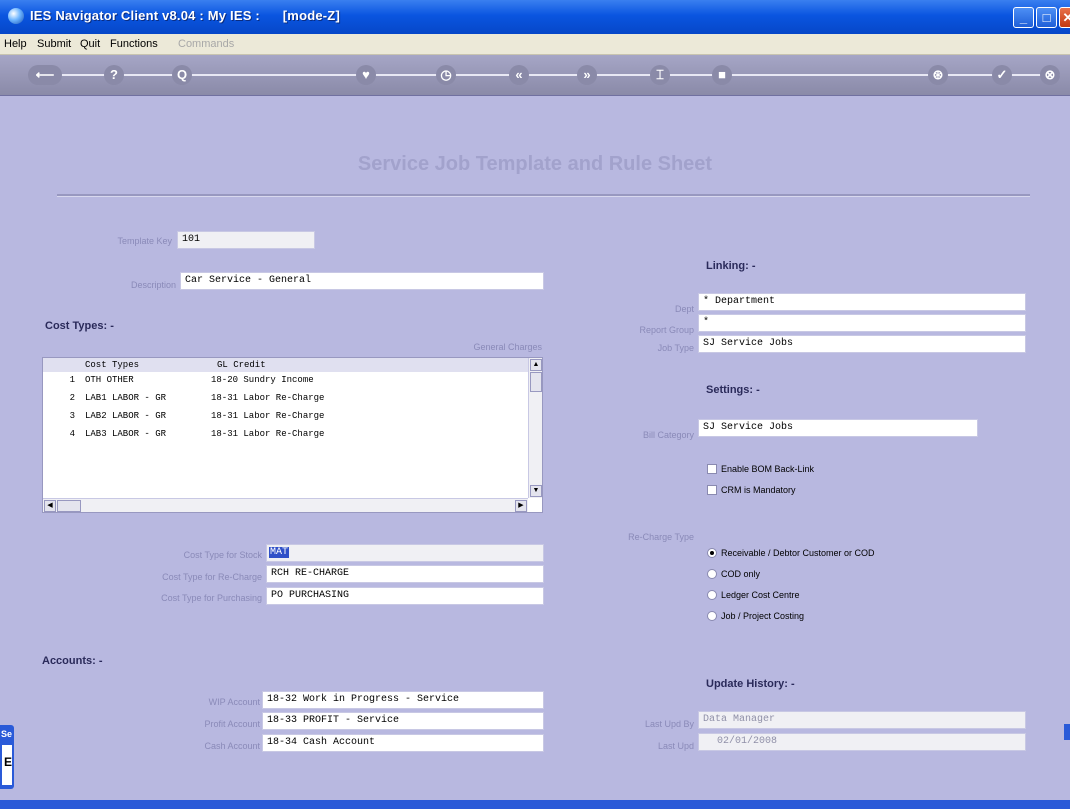 This screenshot has height=809, width=1070. What do you see at coordinates (285, 505) in the screenshot?
I see `horizontal-scrollbar: ◀ ▶` at bounding box center [285, 505].